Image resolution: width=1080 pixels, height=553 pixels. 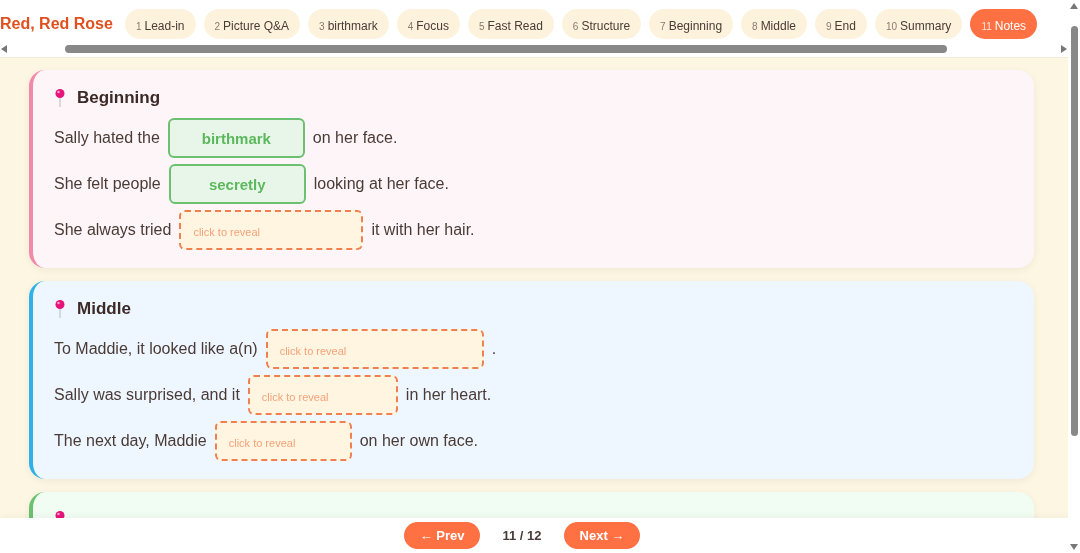 I want to click on nav-tab: 5 Fast Read, so click(x=510, y=24).